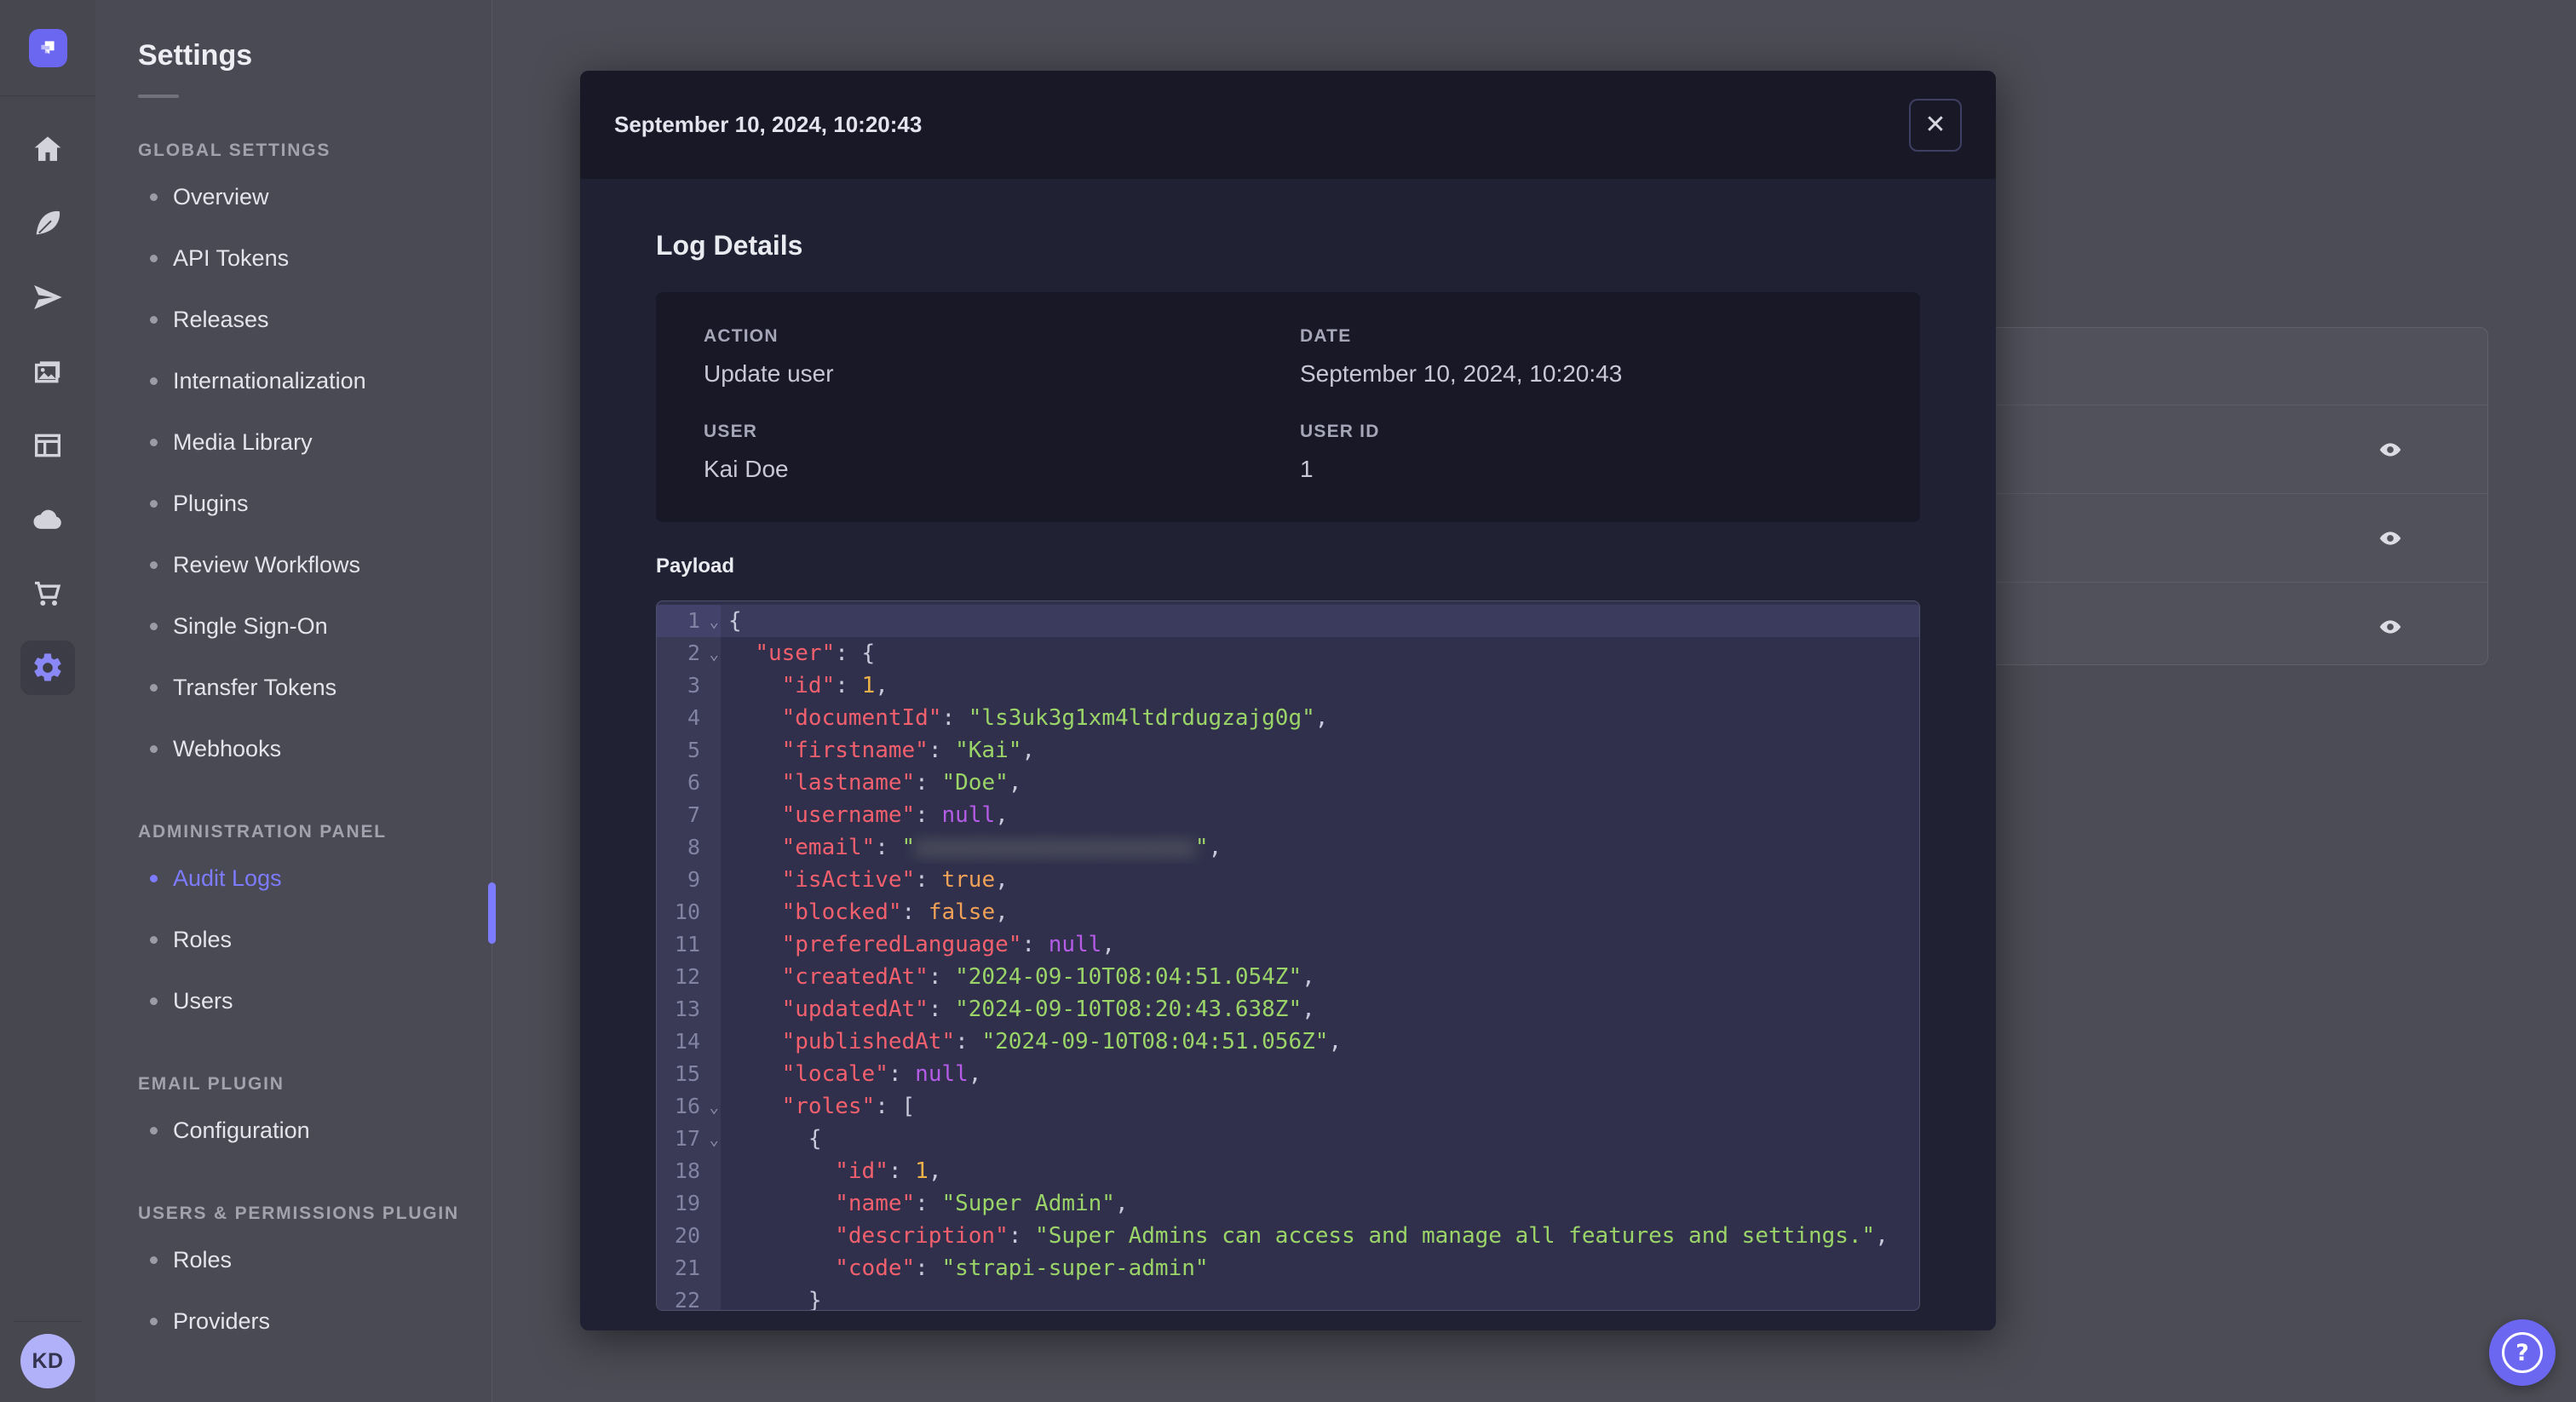 This screenshot has height=1402, width=2576. Describe the element at coordinates (689, 621) in the screenshot. I see `line-number: 1 ⌄` at that location.